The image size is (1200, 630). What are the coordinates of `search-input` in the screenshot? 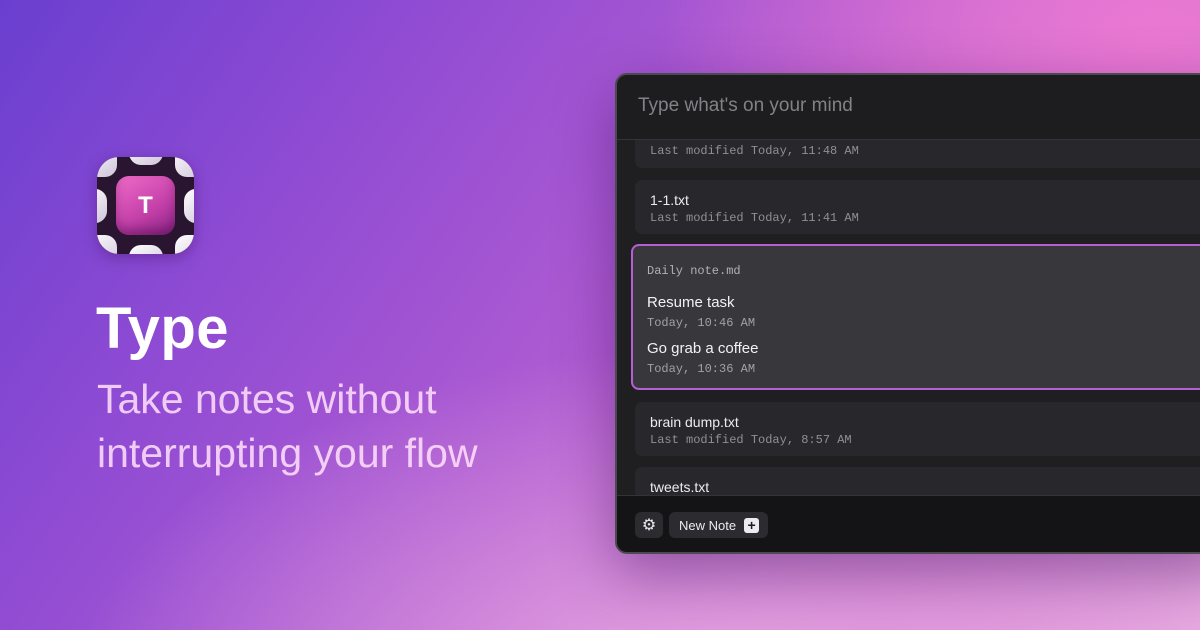 It's located at (918, 106).